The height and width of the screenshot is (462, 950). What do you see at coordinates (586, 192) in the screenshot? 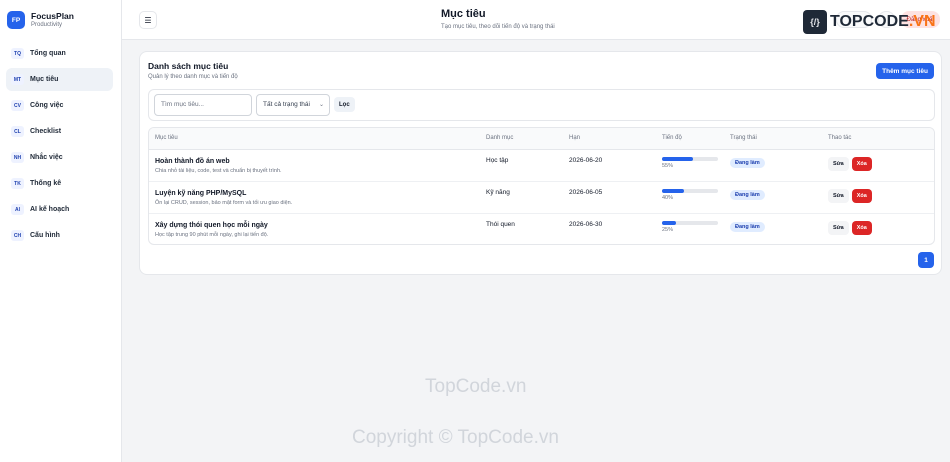
I see `goal-due-date: 2026-06-05` at bounding box center [586, 192].